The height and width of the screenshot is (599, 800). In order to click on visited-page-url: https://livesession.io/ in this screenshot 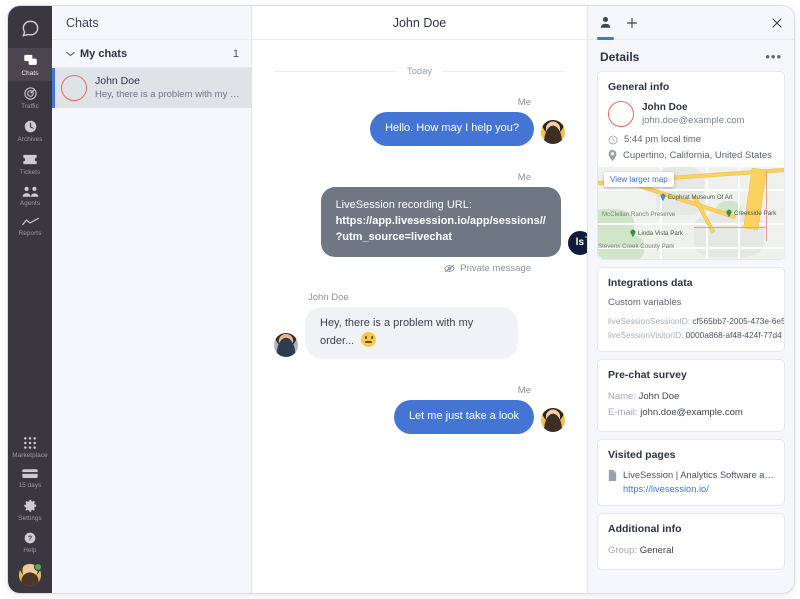, I will do `click(698, 489)`.